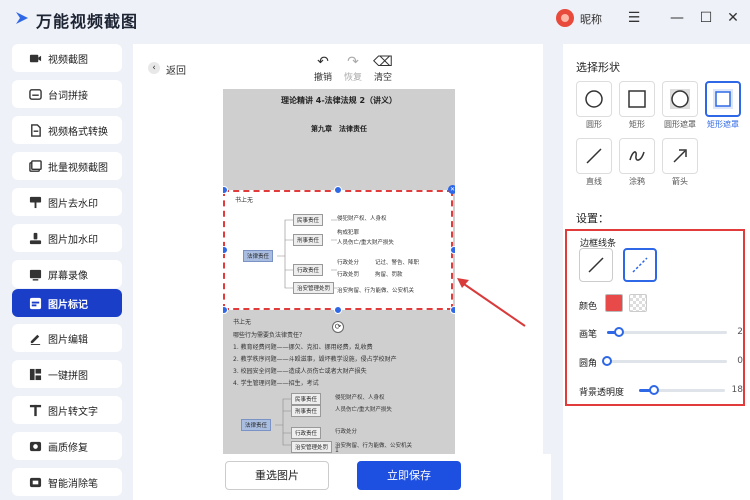 Image resolution: width=750 pixels, height=500 pixels. What do you see at coordinates (67, 410) in the screenshot?
I see `sidebar-item-ocr: 图片转文字` at bounding box center [67, 410].